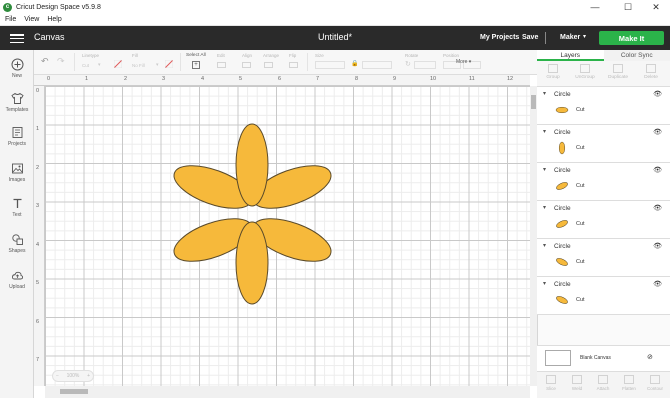 The height and width of the screenshot is (398, 670). What do you see at coordinates (631, 38) in the screenshot?
I see `make-it-button: Make It` at bounding box center [631, 38].